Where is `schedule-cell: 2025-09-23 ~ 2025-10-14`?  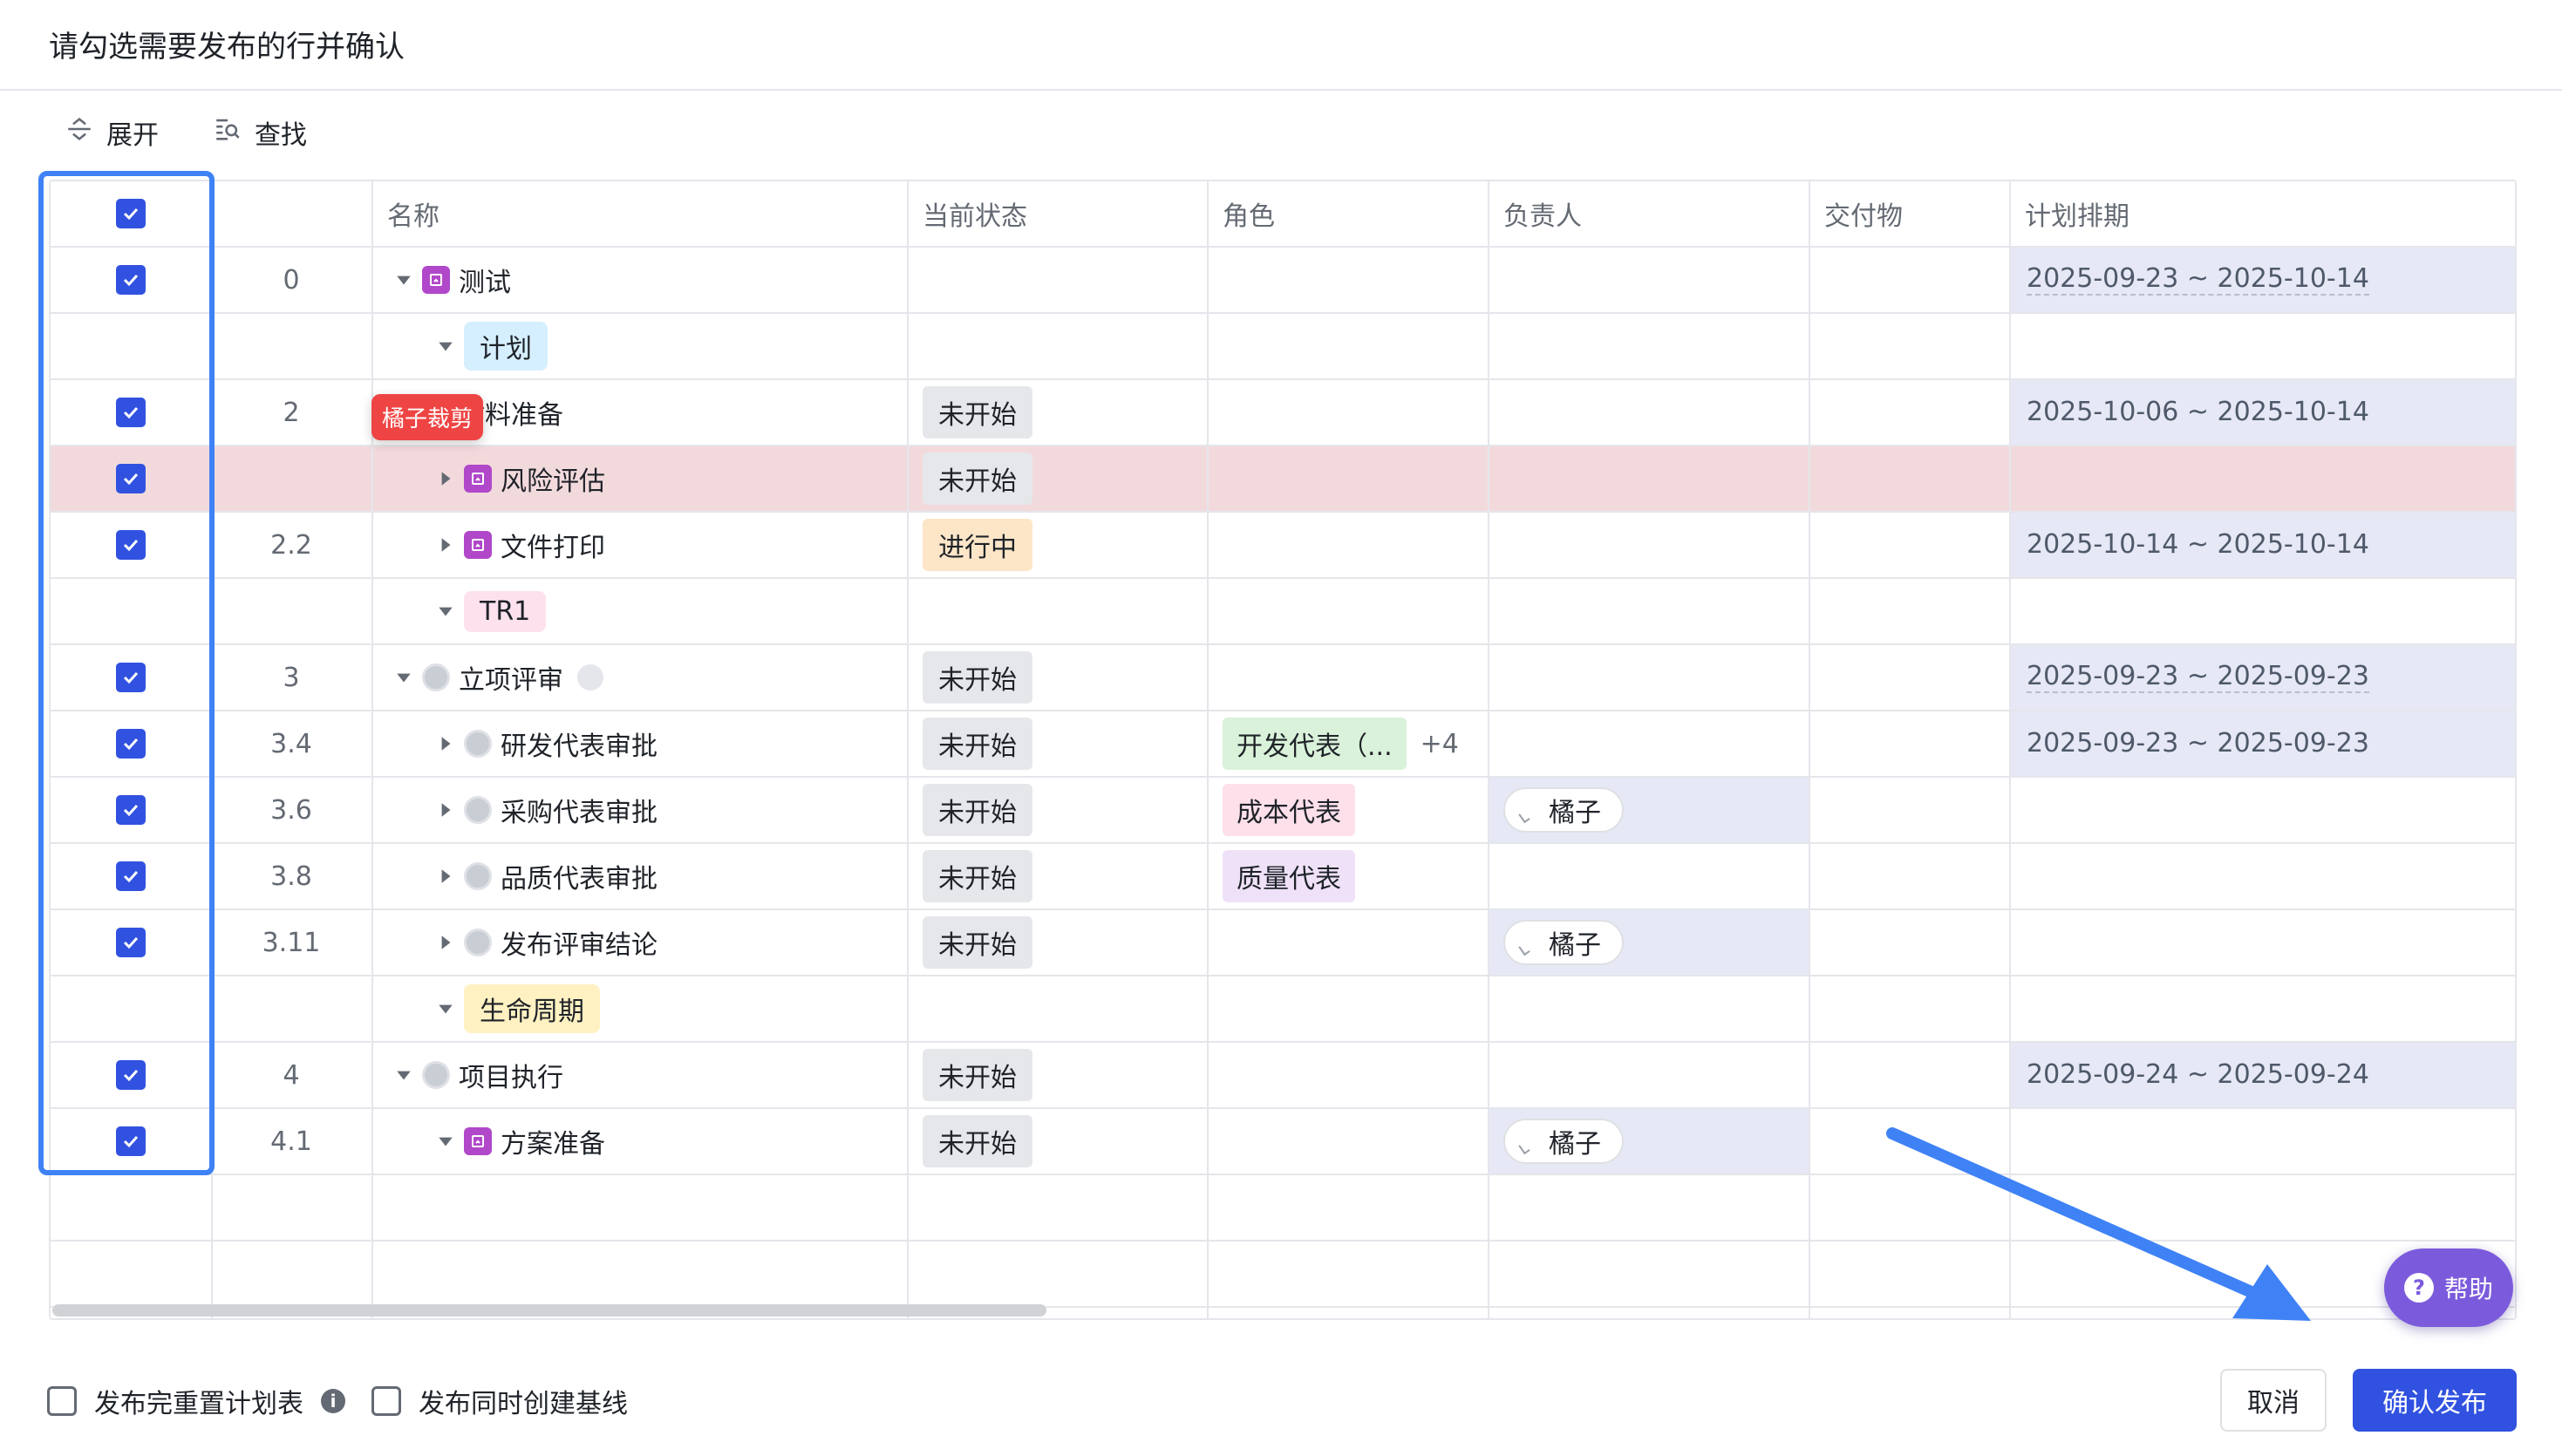
schedule-cell: 2025-09-23 ~ 2025-10-14 is located at coordinates (2263, 280).